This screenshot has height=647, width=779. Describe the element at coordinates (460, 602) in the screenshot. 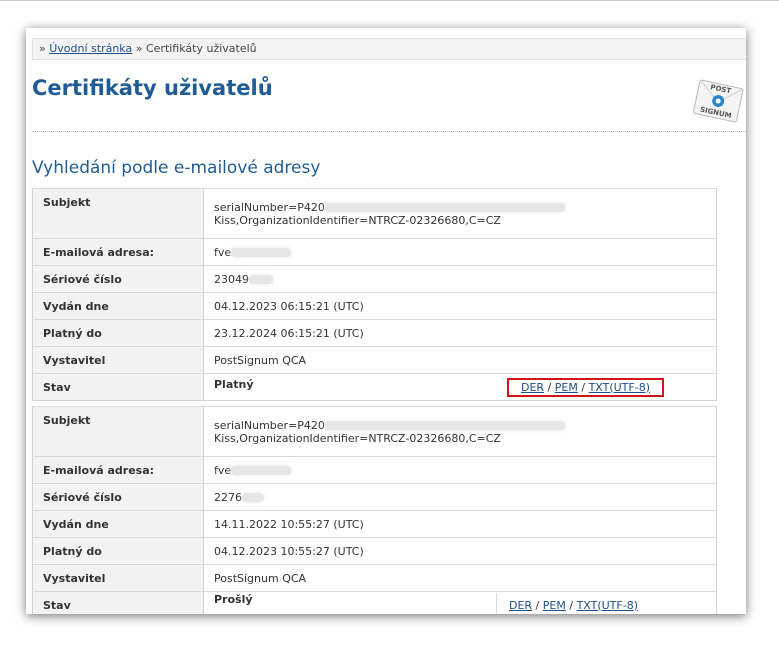

I see `status-cell: Prošlý DER / PEM / TXT(UTF-8)` at that location.